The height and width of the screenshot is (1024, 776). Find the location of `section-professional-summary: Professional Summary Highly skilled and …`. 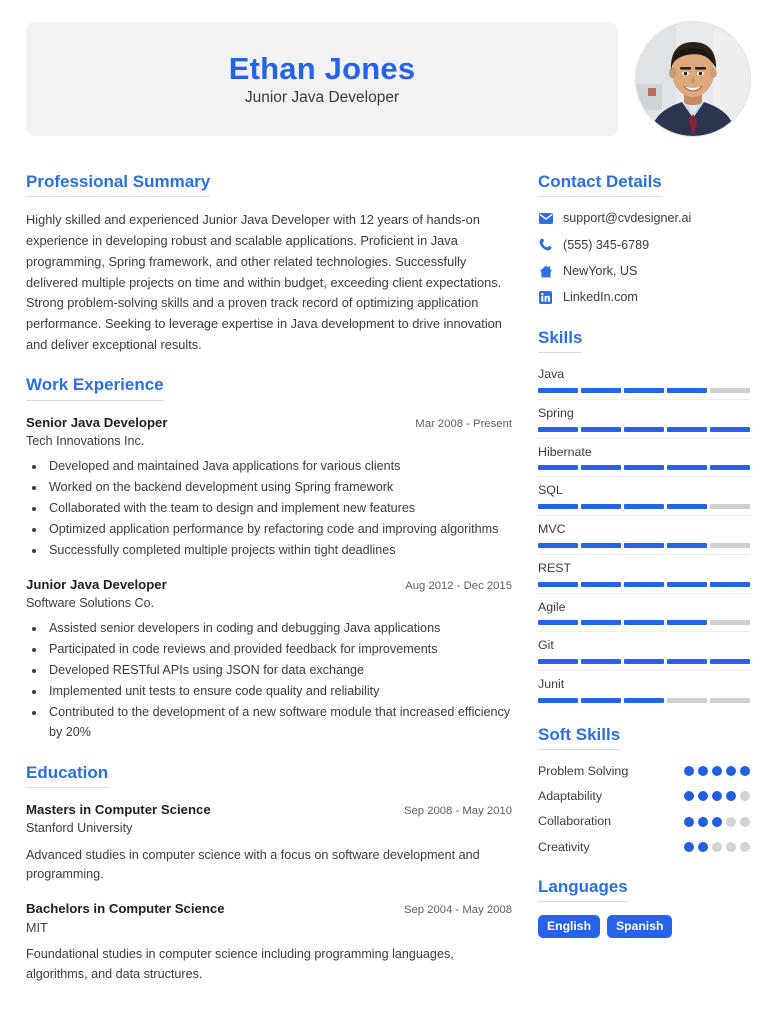

section-professional-summary: Professional Summary Highly skilled and … is located at coordinates (269, 263).